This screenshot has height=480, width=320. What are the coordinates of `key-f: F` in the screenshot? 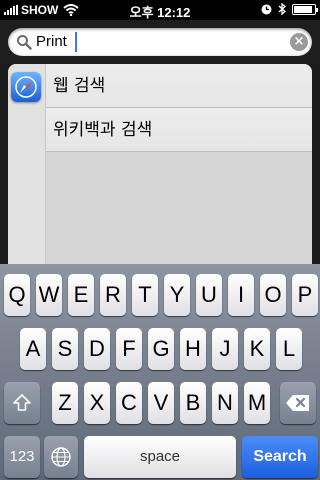 It's located at (129, 349).